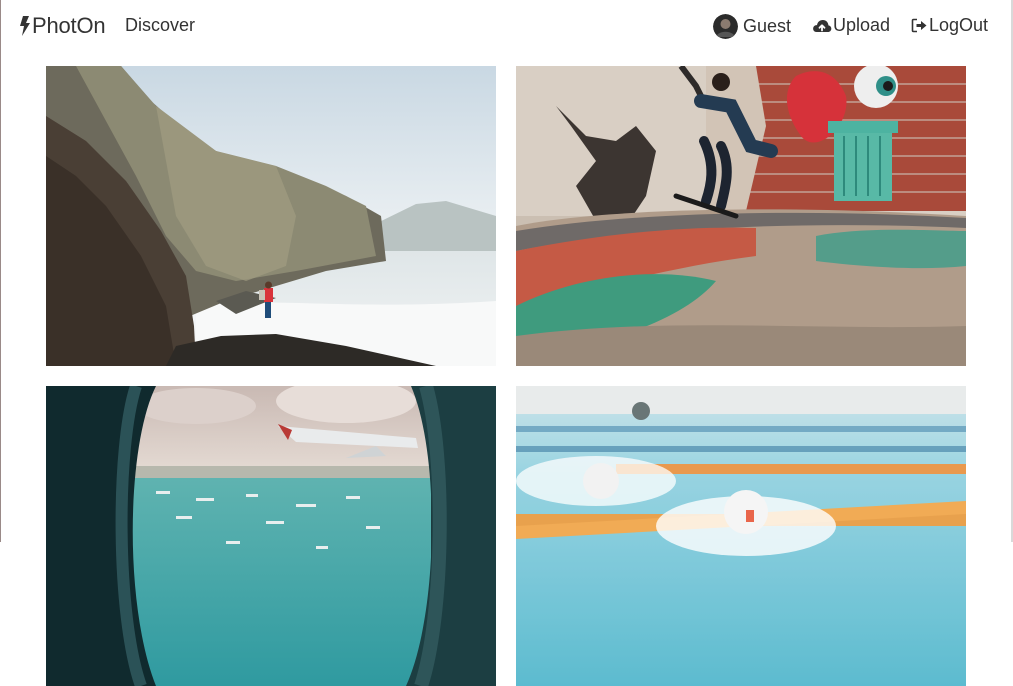  I want to click on logout-label: LogOut, so click(959, 25).